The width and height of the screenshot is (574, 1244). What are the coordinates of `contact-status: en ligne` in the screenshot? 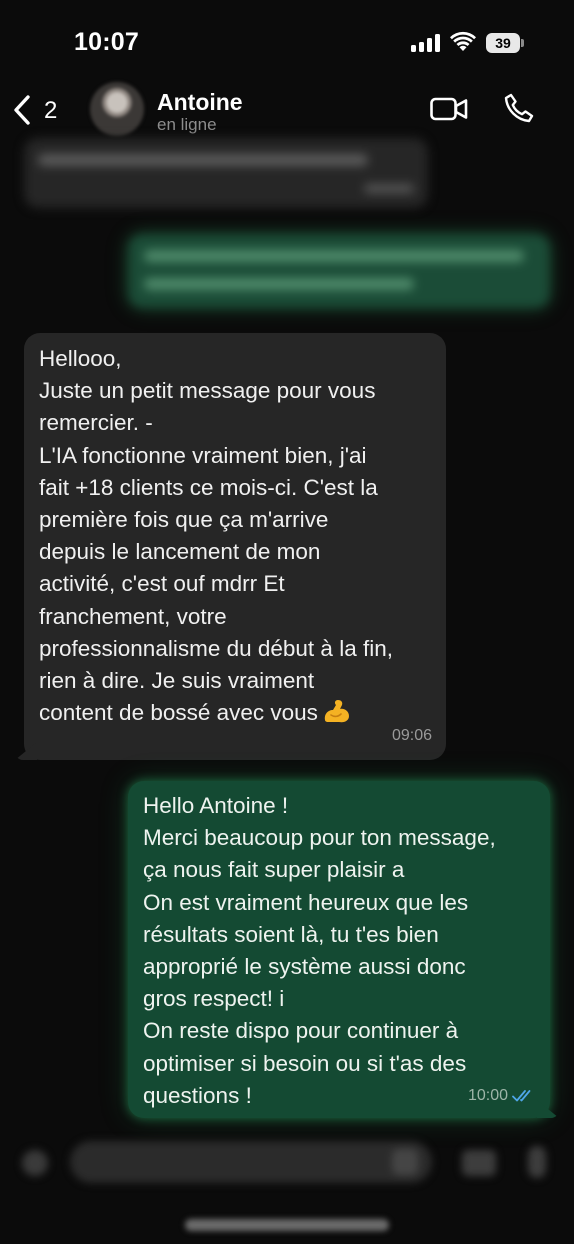 It's located at (187, 124).